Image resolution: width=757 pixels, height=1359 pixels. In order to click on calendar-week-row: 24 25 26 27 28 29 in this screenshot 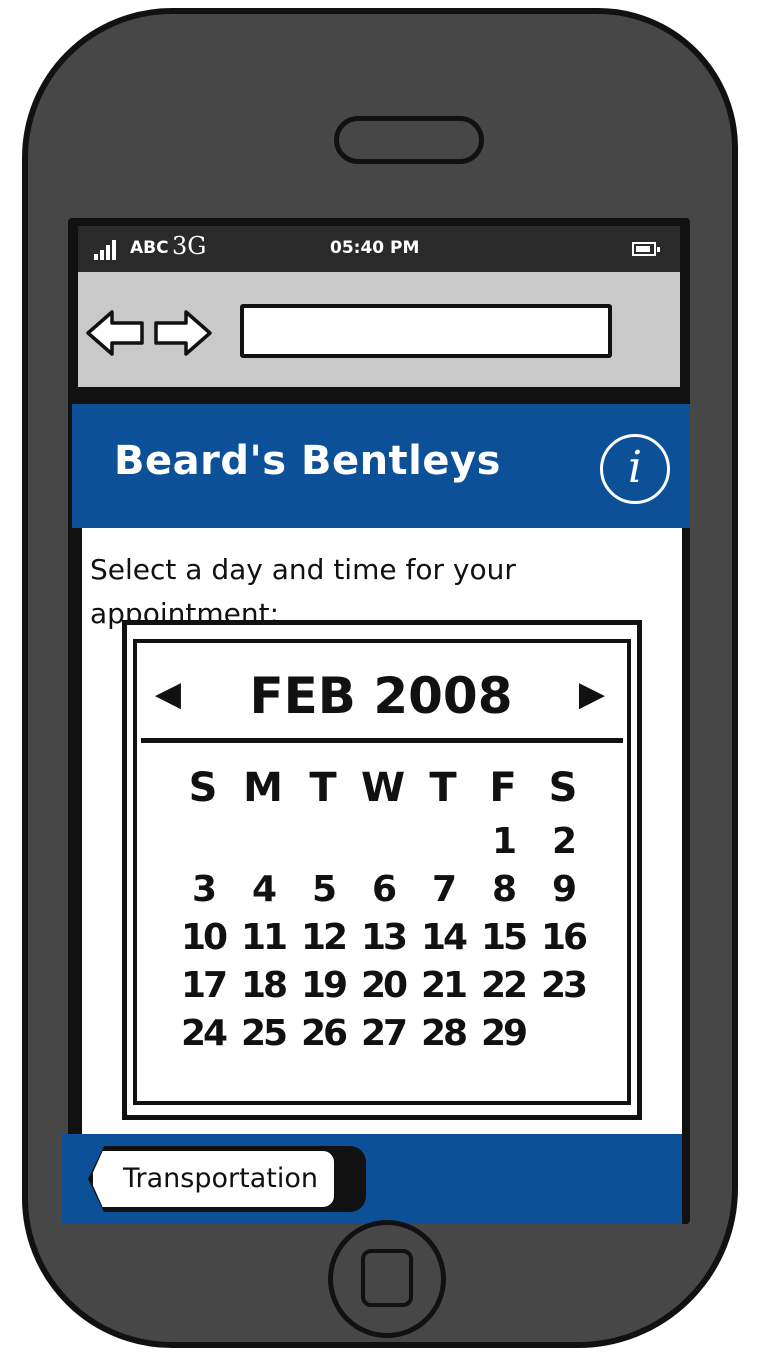, I will do `click(387, 1037)`.